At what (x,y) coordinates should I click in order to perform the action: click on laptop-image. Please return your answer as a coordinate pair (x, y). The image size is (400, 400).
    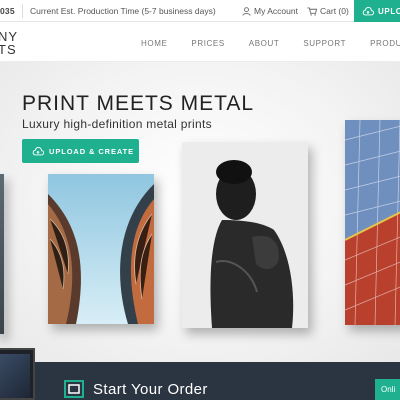
    Looking at the image, I should click on (17, 374).